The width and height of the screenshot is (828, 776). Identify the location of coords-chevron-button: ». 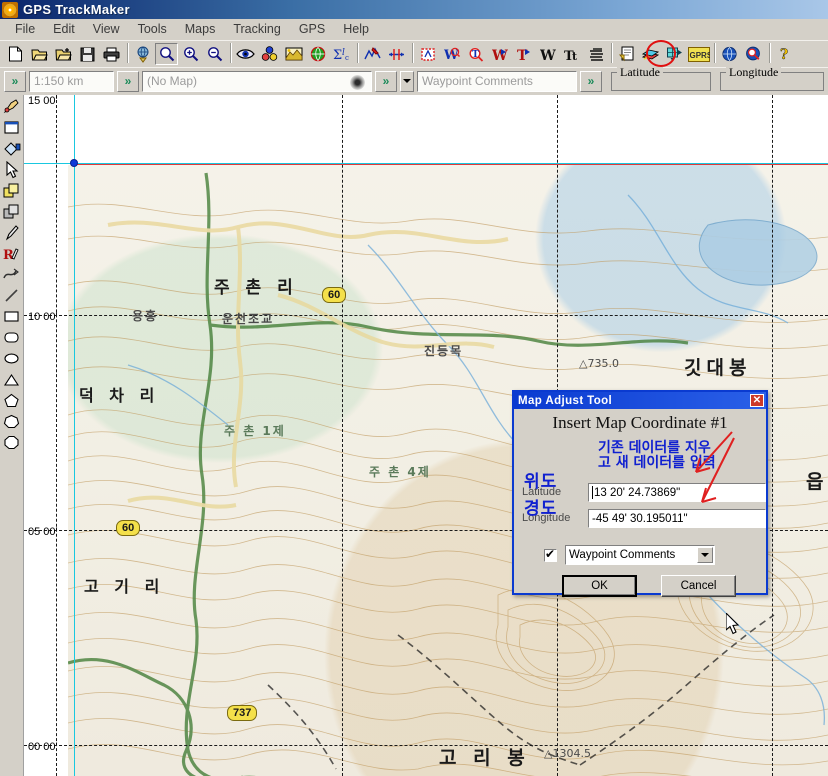
(591, 81).